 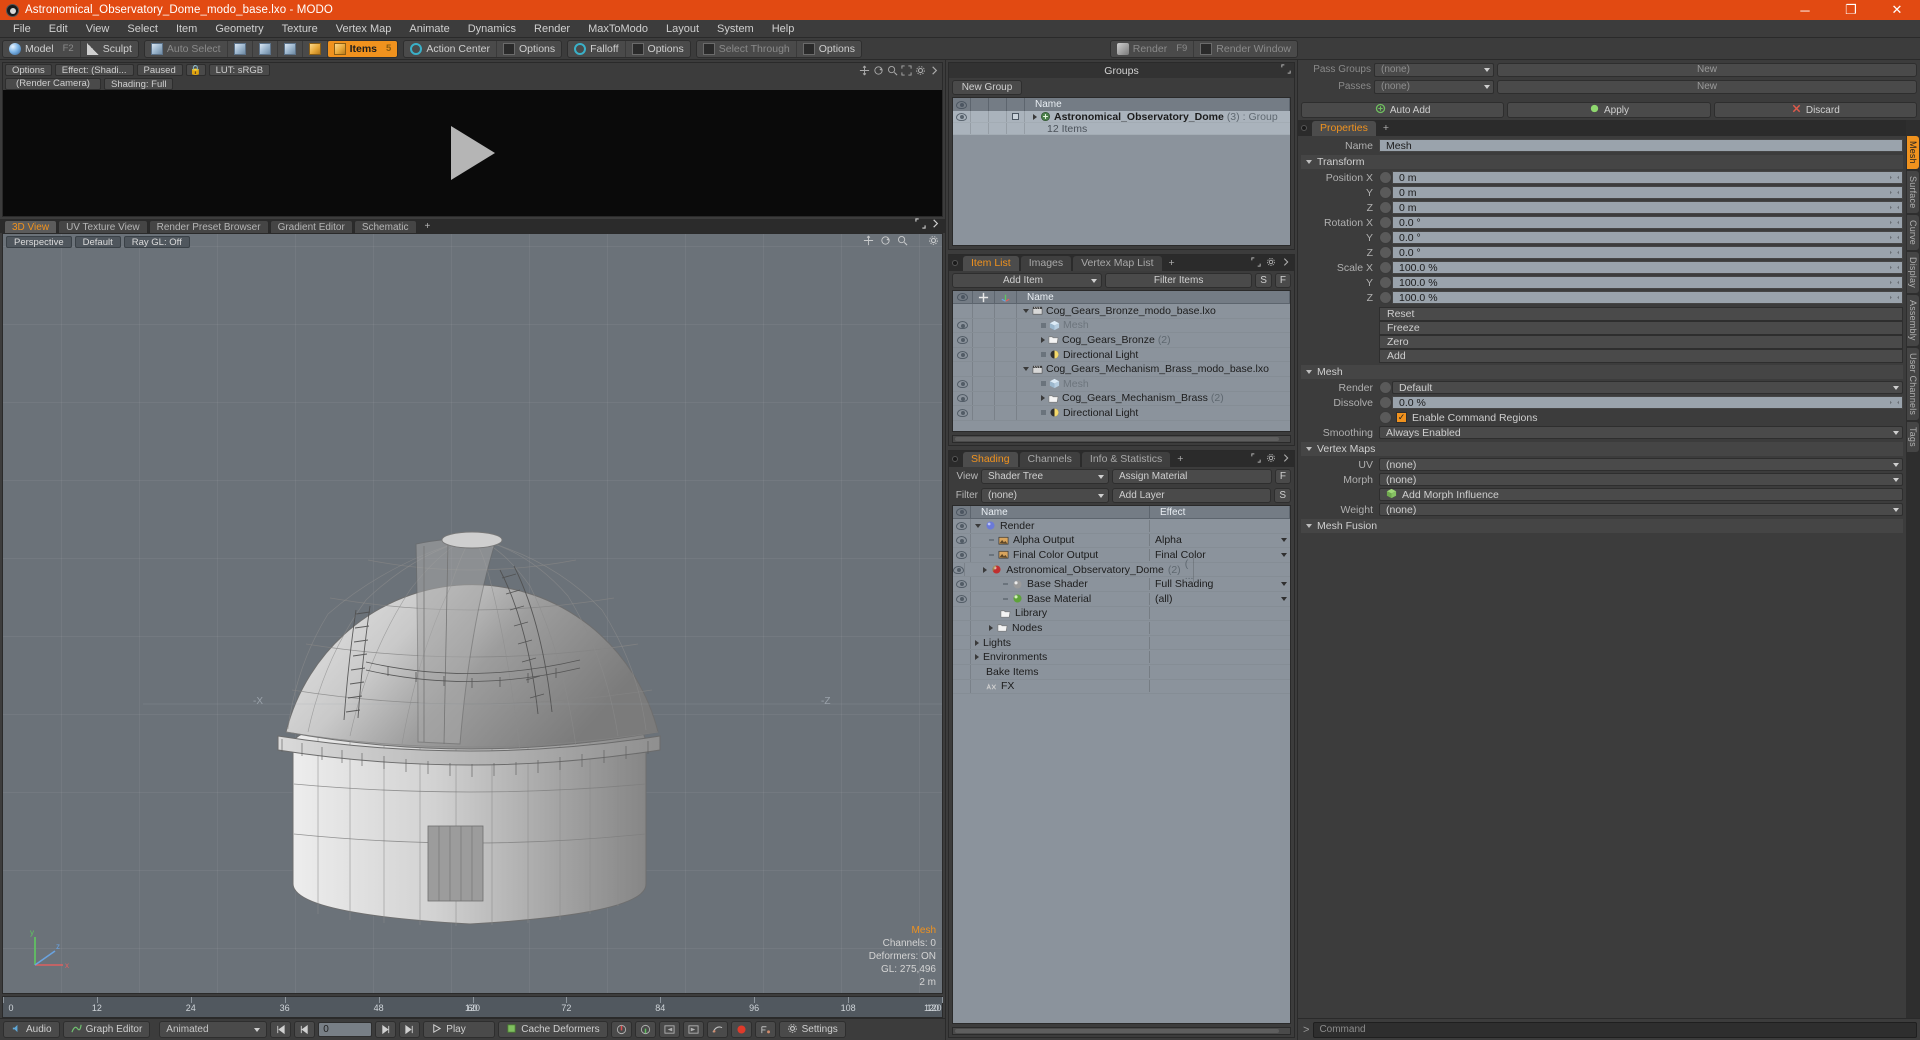 I want to click on go-to-end-button, so click(x=410, y=1029).